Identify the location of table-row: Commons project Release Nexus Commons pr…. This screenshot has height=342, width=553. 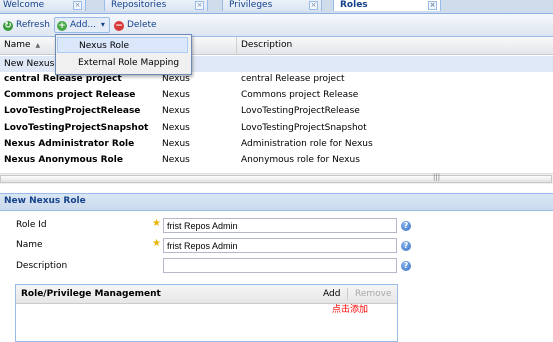
(276, 95).